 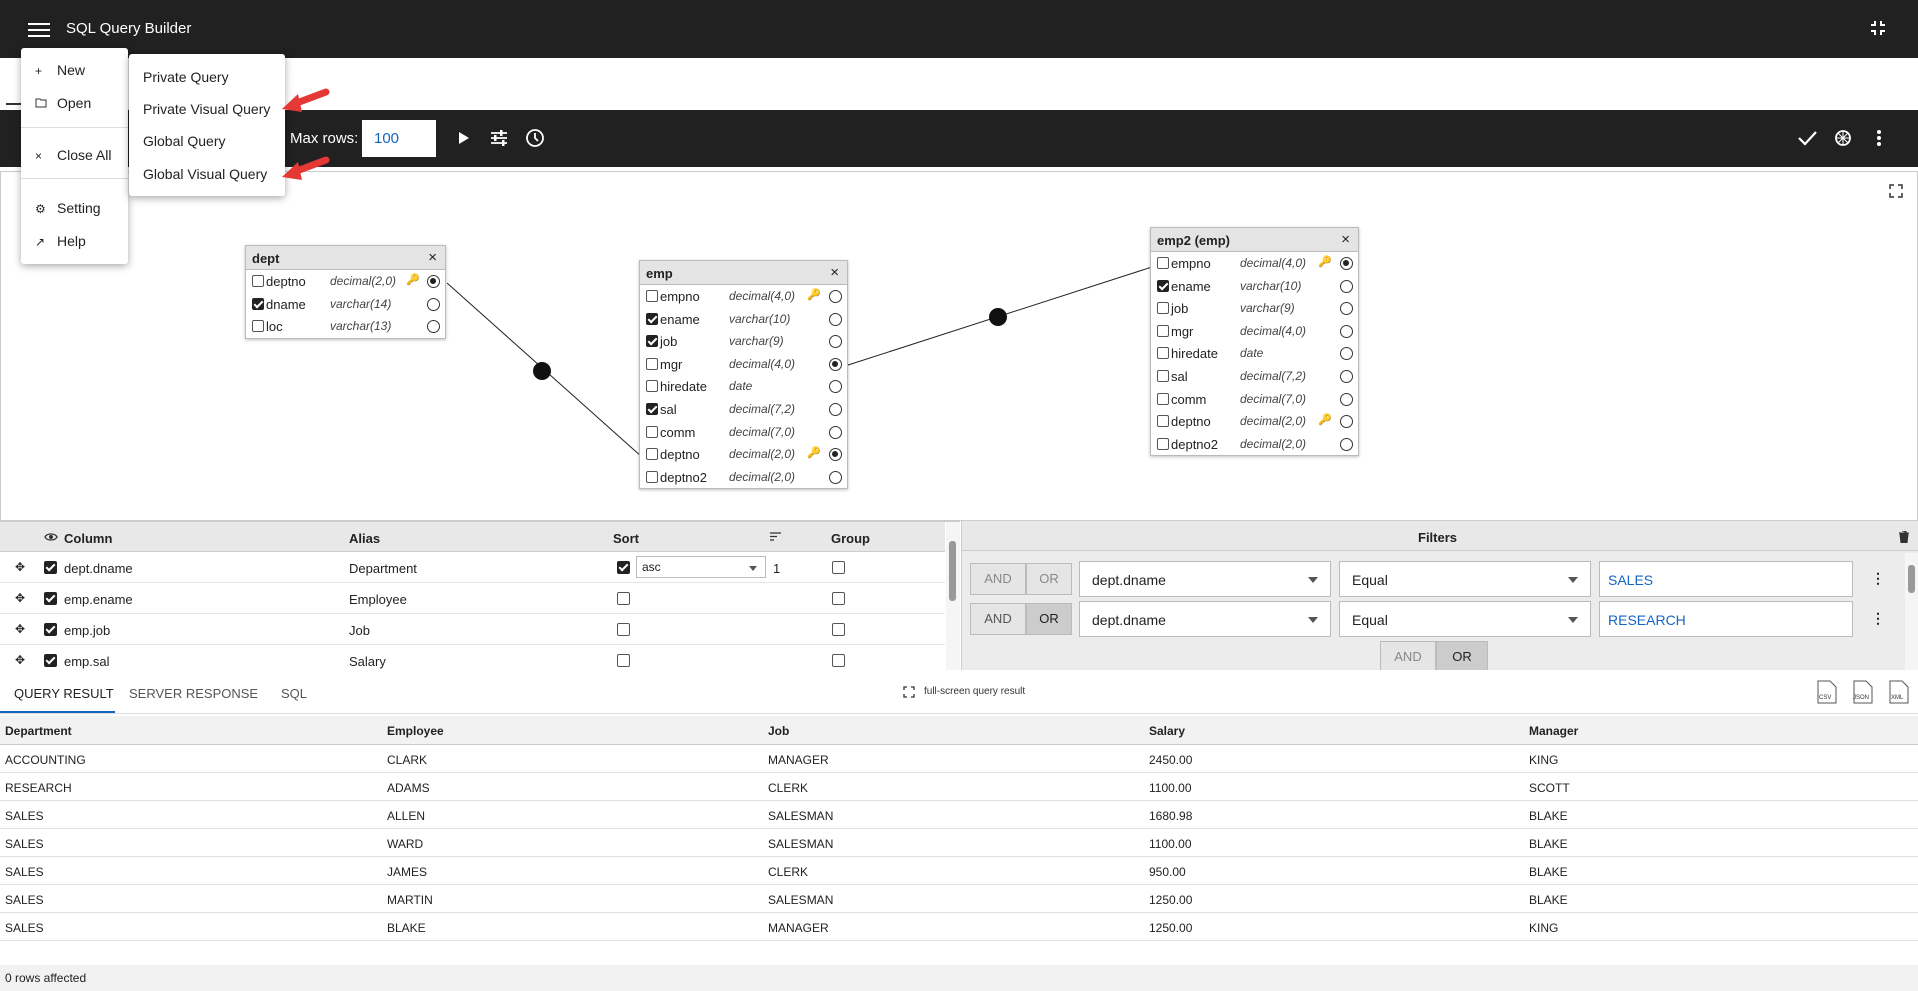 What do you see at coordinates (184, 141) in the screenshot?
I see `submenu-global-query: Global Query` at bounding box center [184, 141].